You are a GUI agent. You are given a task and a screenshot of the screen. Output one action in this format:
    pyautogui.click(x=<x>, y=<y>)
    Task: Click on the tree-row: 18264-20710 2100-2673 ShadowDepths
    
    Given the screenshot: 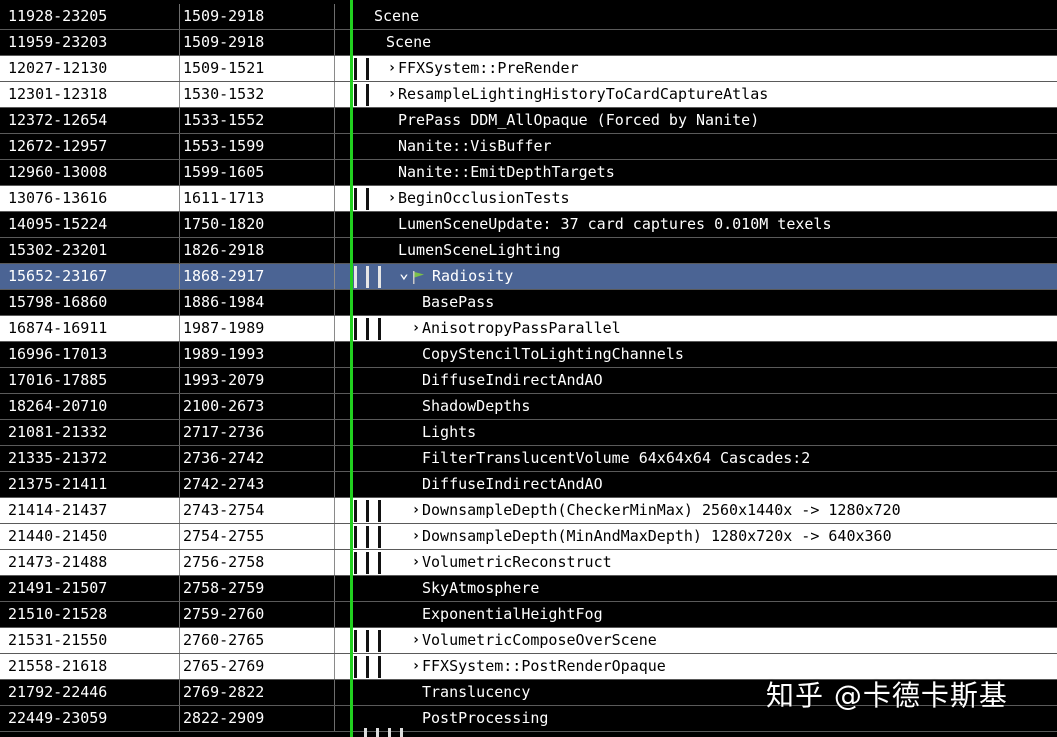 What is the action you would take?
    pyautogui.click(x=528, y=407)
    